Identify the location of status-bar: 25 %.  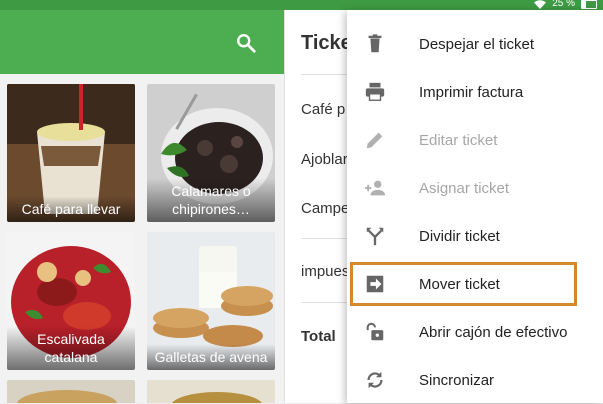
(301, 5).